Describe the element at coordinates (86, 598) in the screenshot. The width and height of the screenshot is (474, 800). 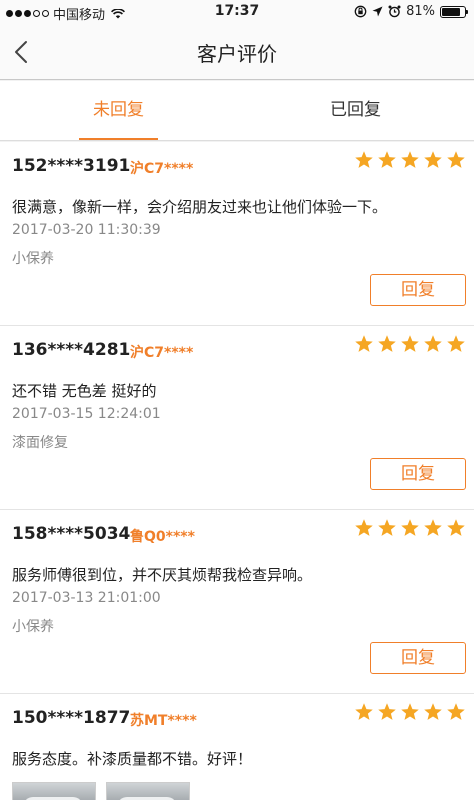
I see `review-time: 2017-03-13 21:01:00` at that location.